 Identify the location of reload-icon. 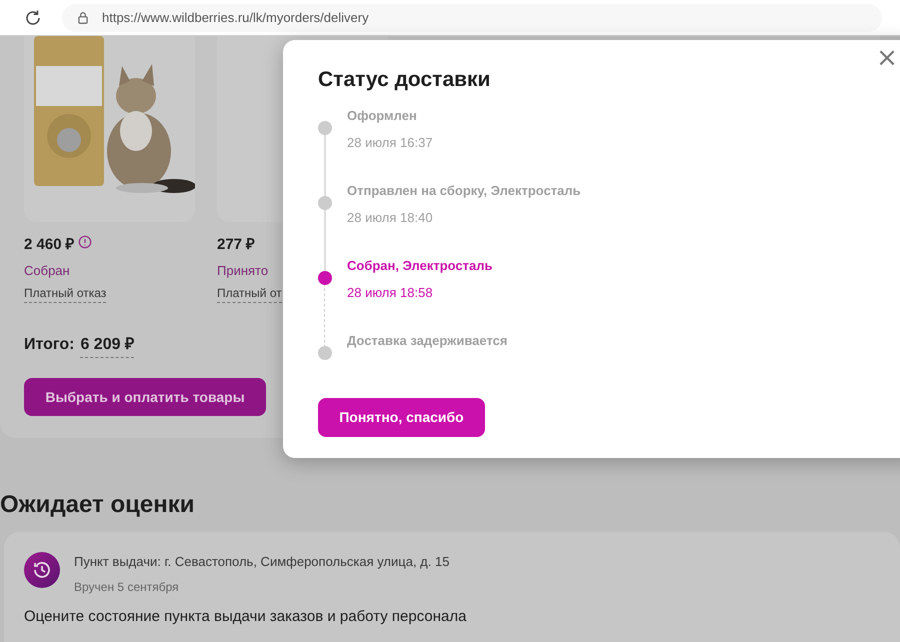
(33, 17).